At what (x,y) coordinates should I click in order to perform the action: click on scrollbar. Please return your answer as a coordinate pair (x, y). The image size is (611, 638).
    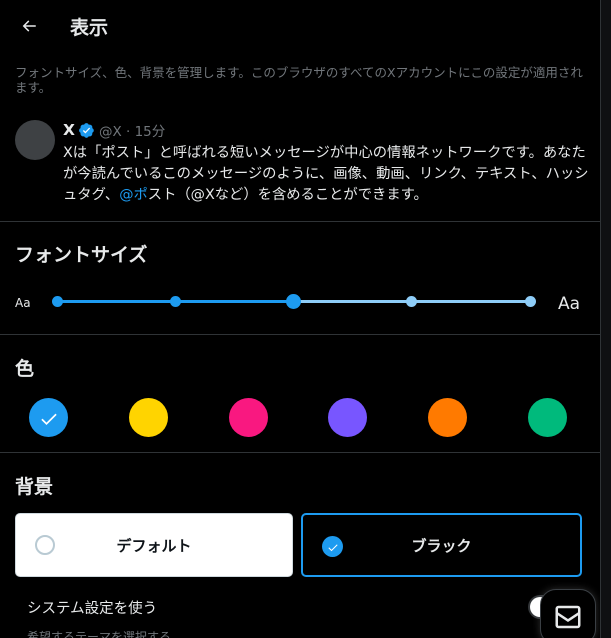
    Looking at the image, I should click on (605, 319).